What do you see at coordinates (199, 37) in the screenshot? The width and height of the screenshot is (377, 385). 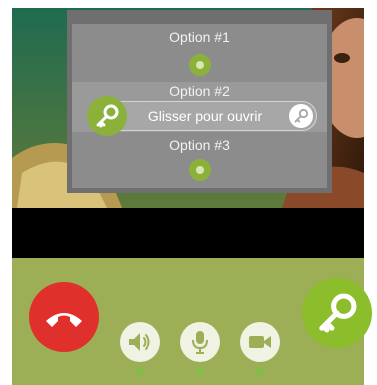 I see `option-1-label: Option #1` at bounding box center [199, 37].